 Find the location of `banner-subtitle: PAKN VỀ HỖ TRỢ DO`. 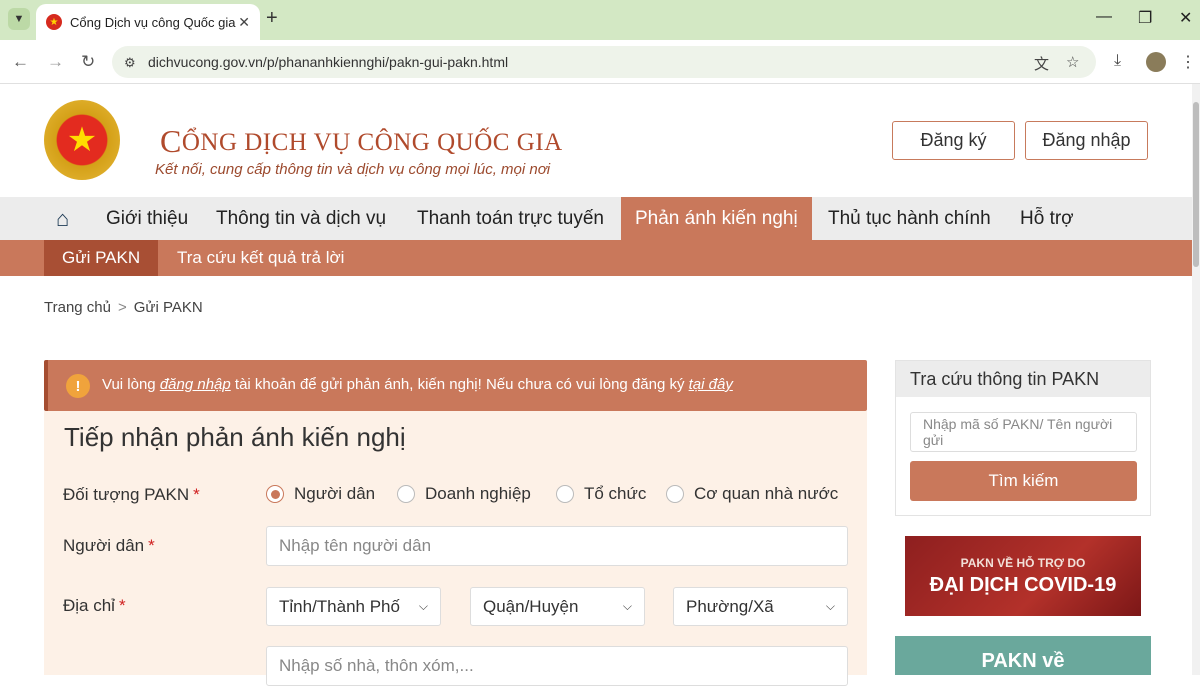

banner-subtitle: PAKN VỀ HỖ TRỢ DO is located at coordinates (1023, 563).